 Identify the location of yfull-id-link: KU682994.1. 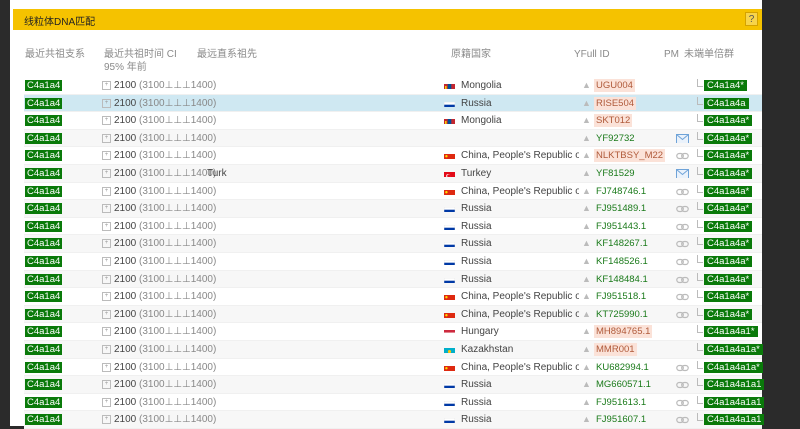
(622, 367).